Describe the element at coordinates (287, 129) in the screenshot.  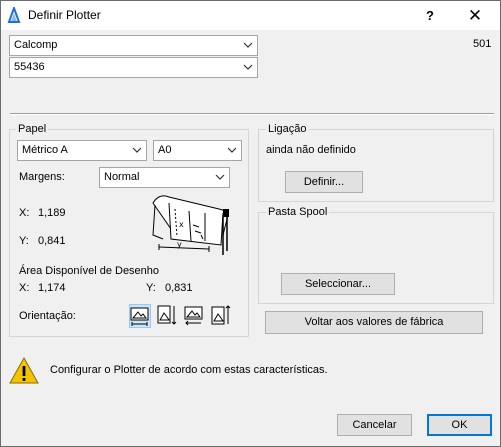
I see `connection-group-title: Ligação` at that location.